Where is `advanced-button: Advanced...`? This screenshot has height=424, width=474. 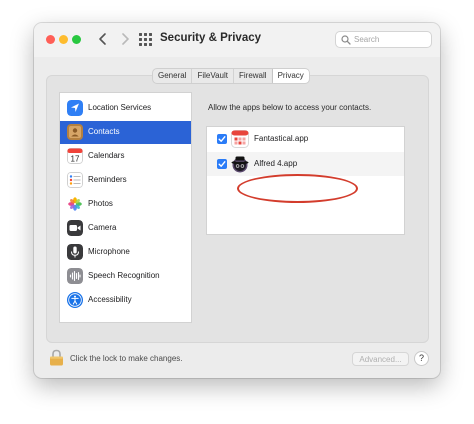
advanced-button: Advanced... is located at coordinates (380, 359).